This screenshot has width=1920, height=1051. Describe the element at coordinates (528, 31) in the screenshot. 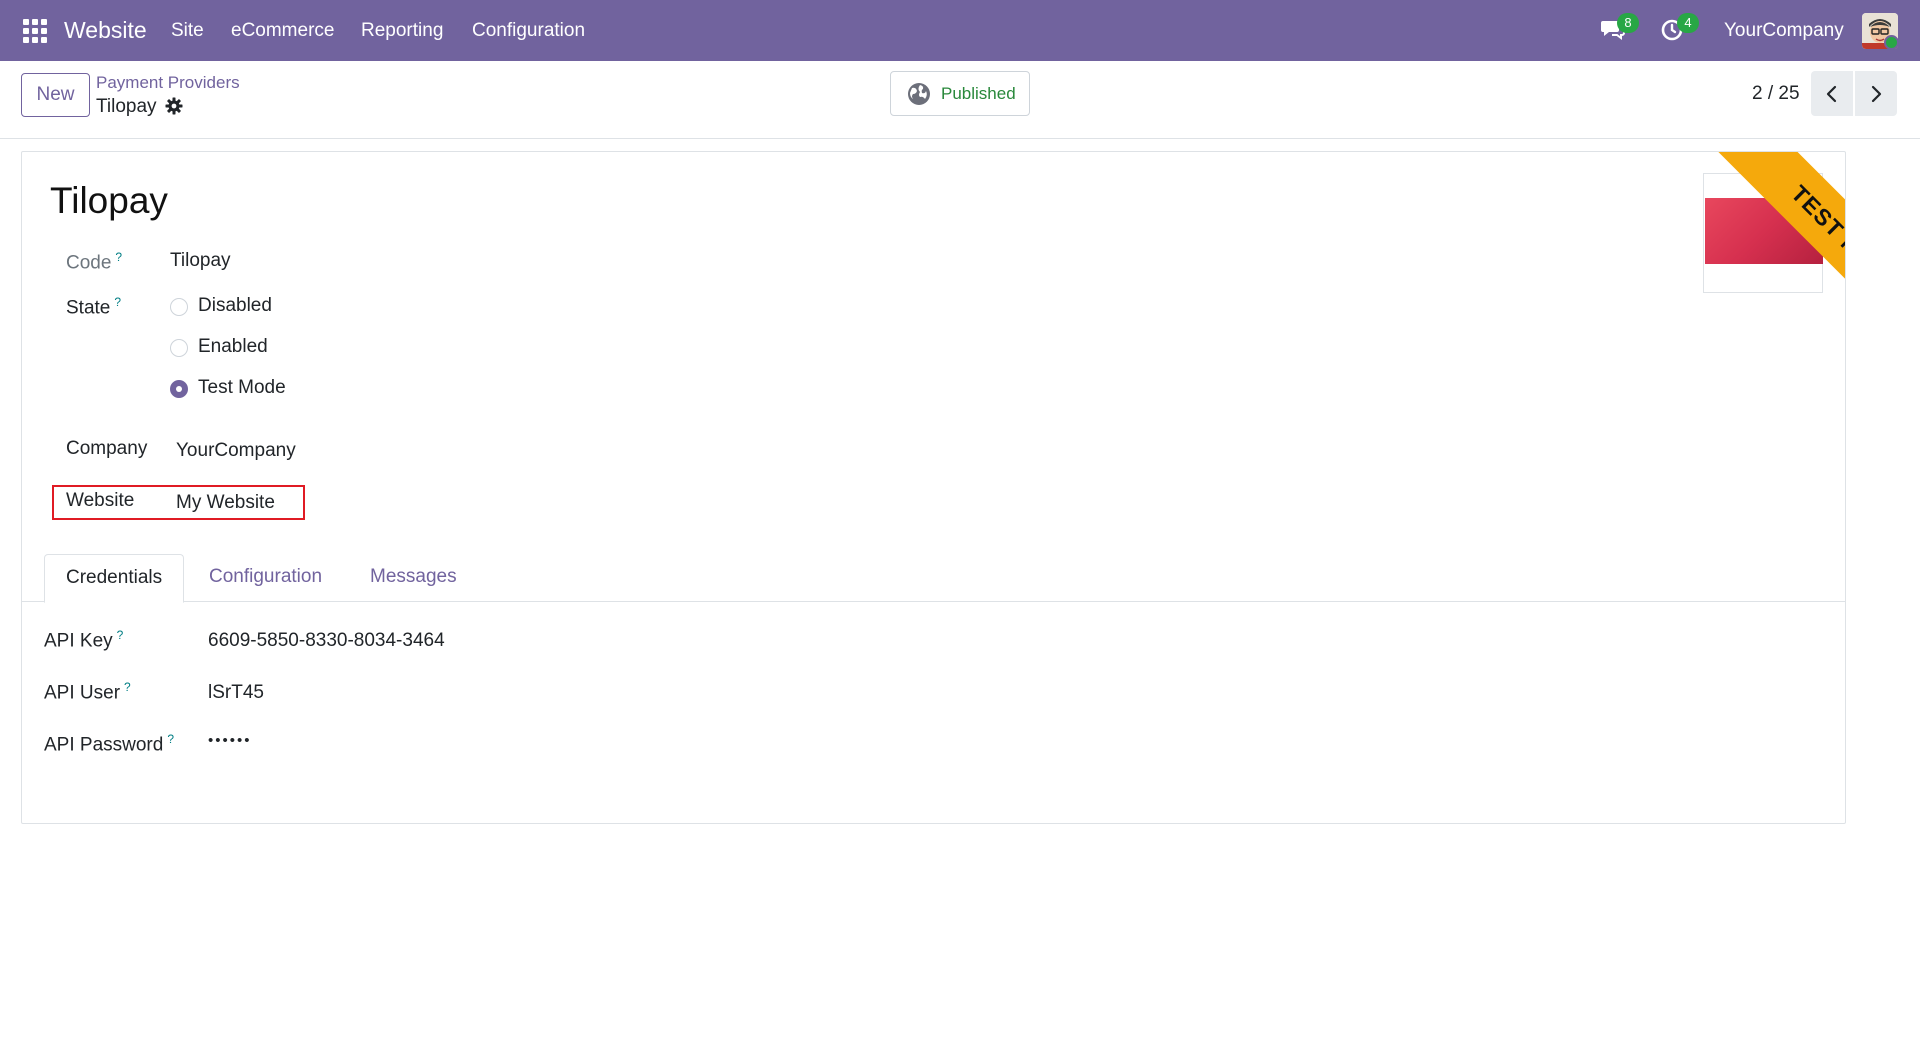

I see `menu-configuration: Configuration` at that location.